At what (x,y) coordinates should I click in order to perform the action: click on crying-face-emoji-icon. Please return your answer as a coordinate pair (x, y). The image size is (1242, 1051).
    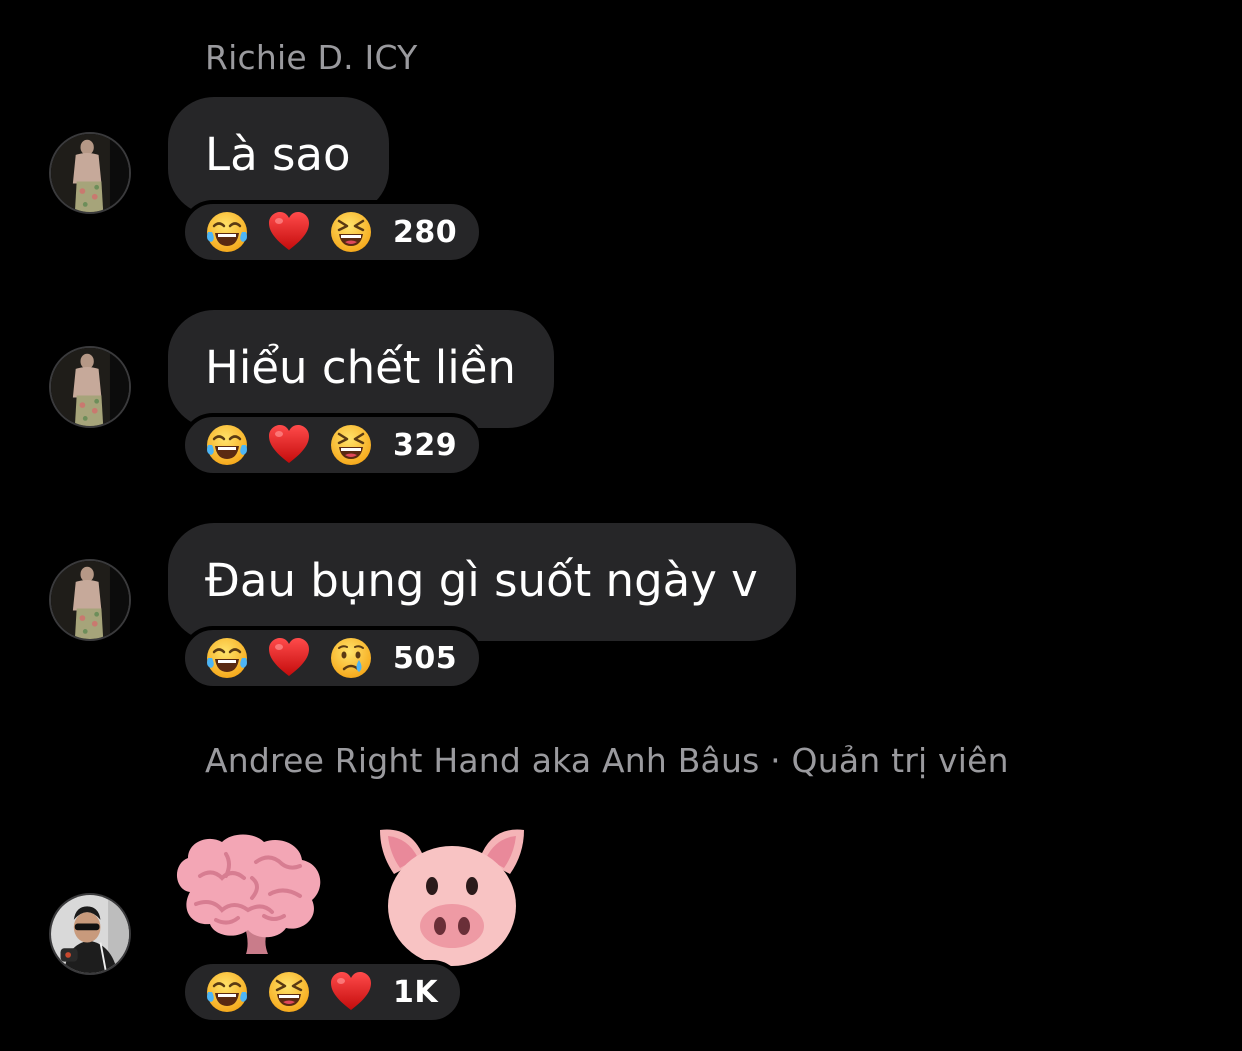
    Looking at the image, I should click on (351, 658).